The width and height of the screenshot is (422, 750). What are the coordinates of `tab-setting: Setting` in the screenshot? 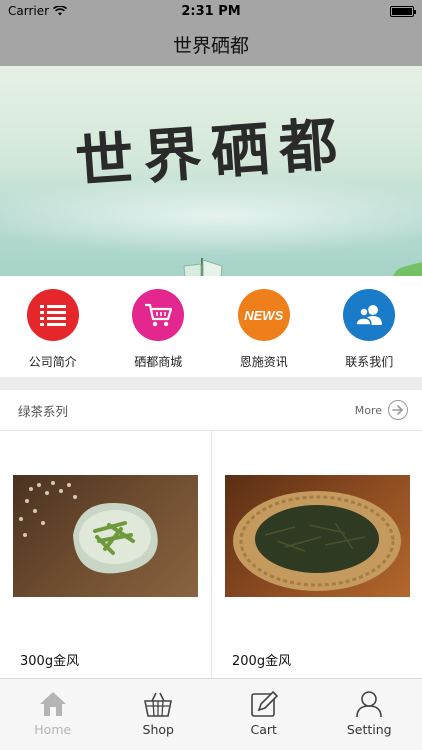 It's located at (369, 714).